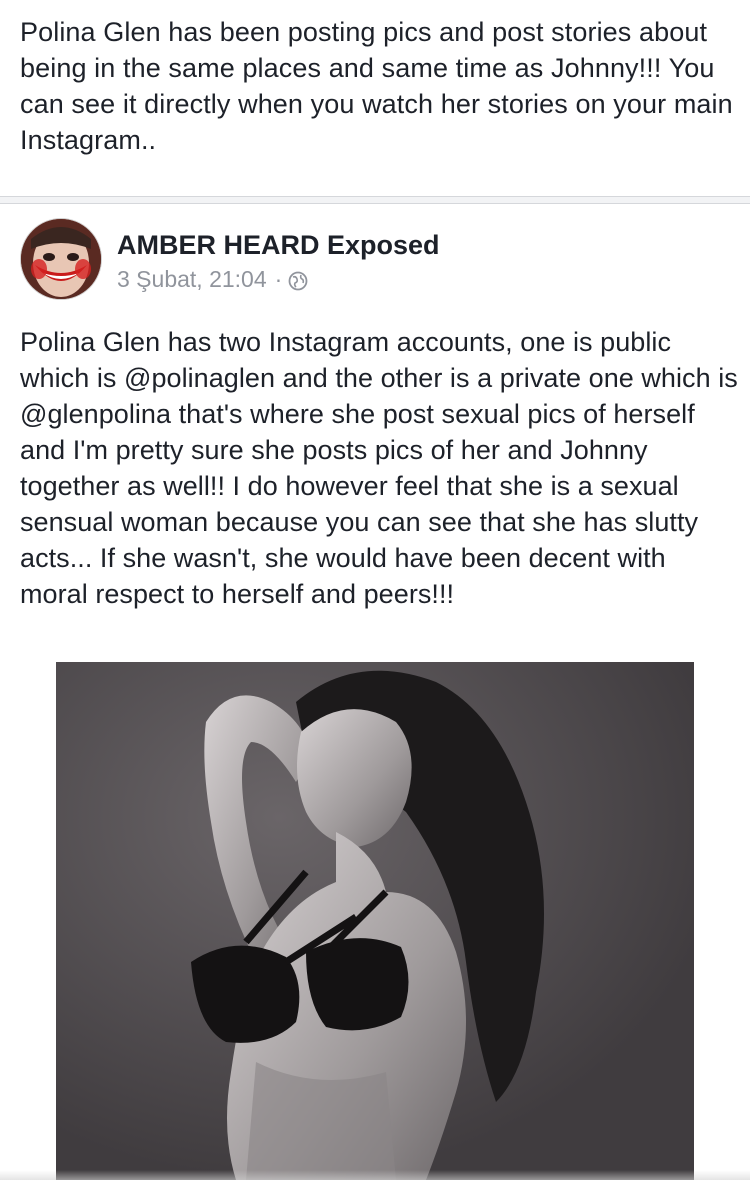 This screenshot has height=1180, width=750. Describe the element at coordinates (192, 279) in the screenshot. I see `post-timestamp: 3 Şubat, 21:04` at that location.